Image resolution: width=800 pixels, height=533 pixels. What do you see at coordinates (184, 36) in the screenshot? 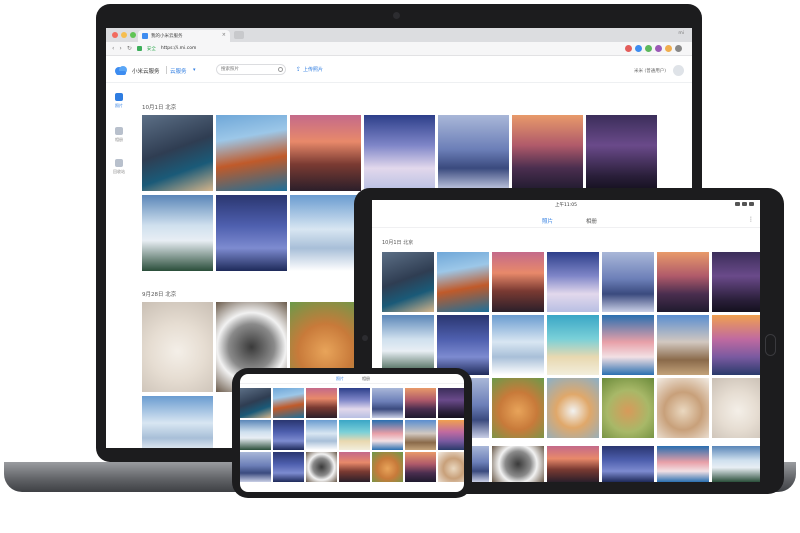
I see `browser-tab: 我的小米云服务 ×` at bounding box center [184, 36].